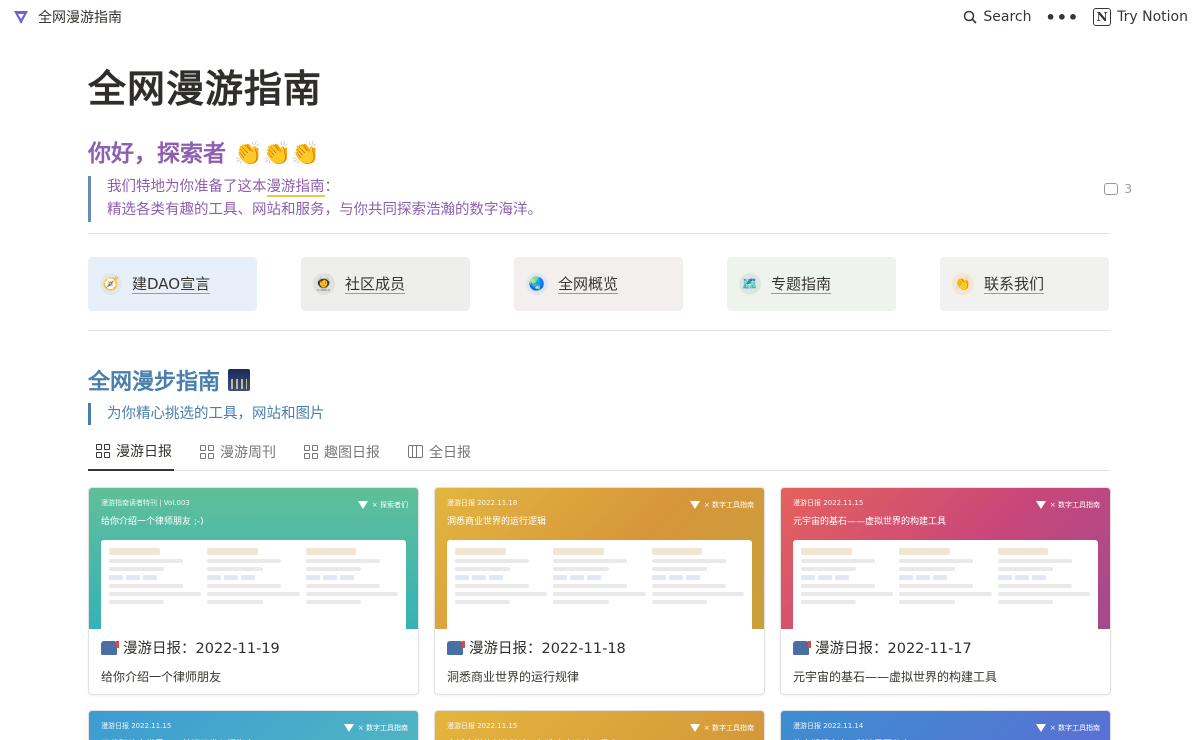 This screenshot has width=1200, height=740. What do you see at coordinates (547, 649) in the screenshot?
I see `card-title: 漫游日报：2022-11-18` at bounding box center [547, 649].